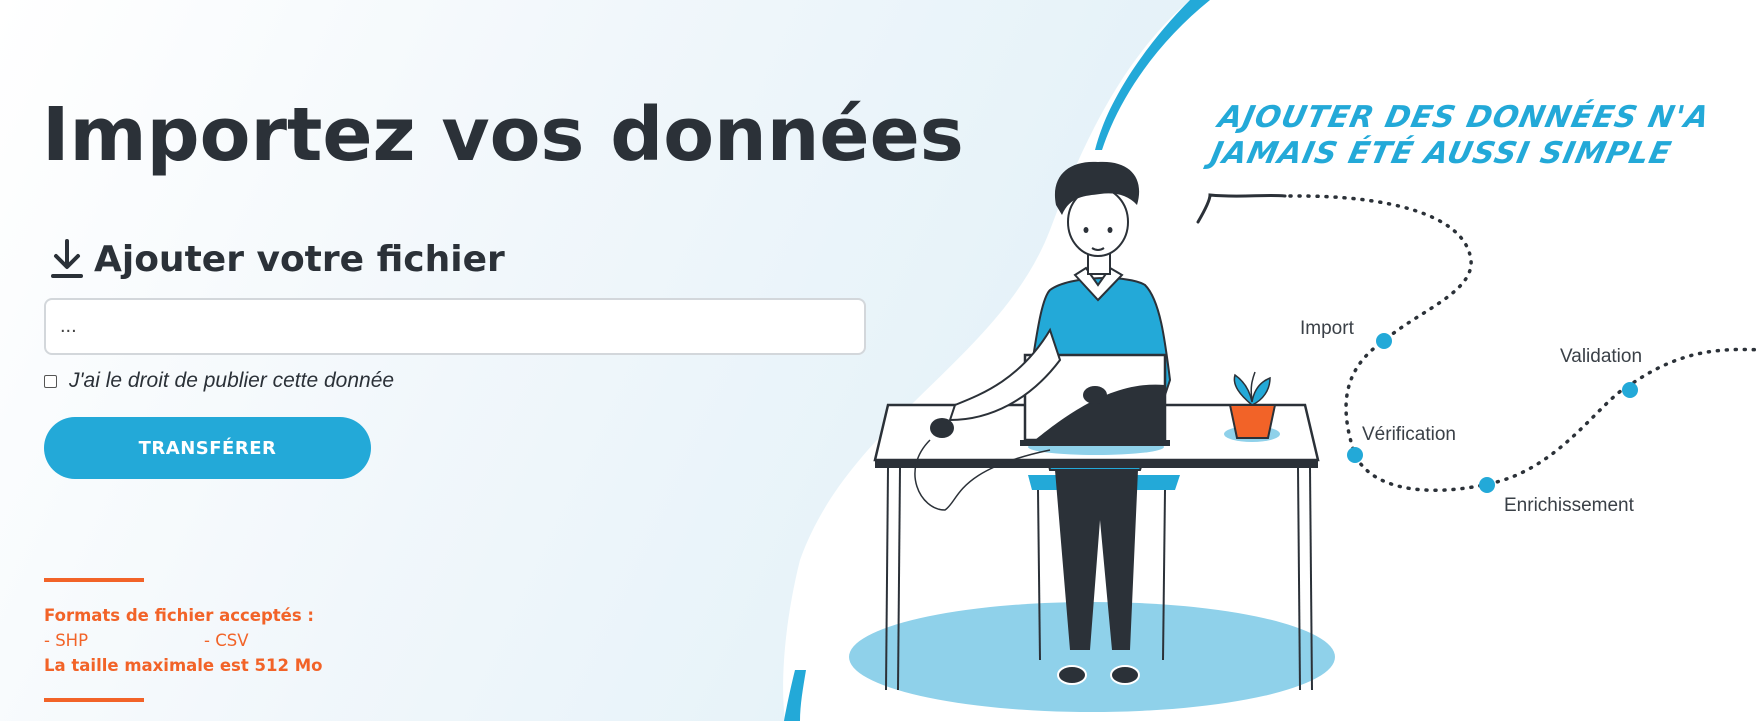 This screenshot has height=721, width=1762. Describe the element at coordinates (1525, 343) in the screenshot. I see `process-path` at that location.